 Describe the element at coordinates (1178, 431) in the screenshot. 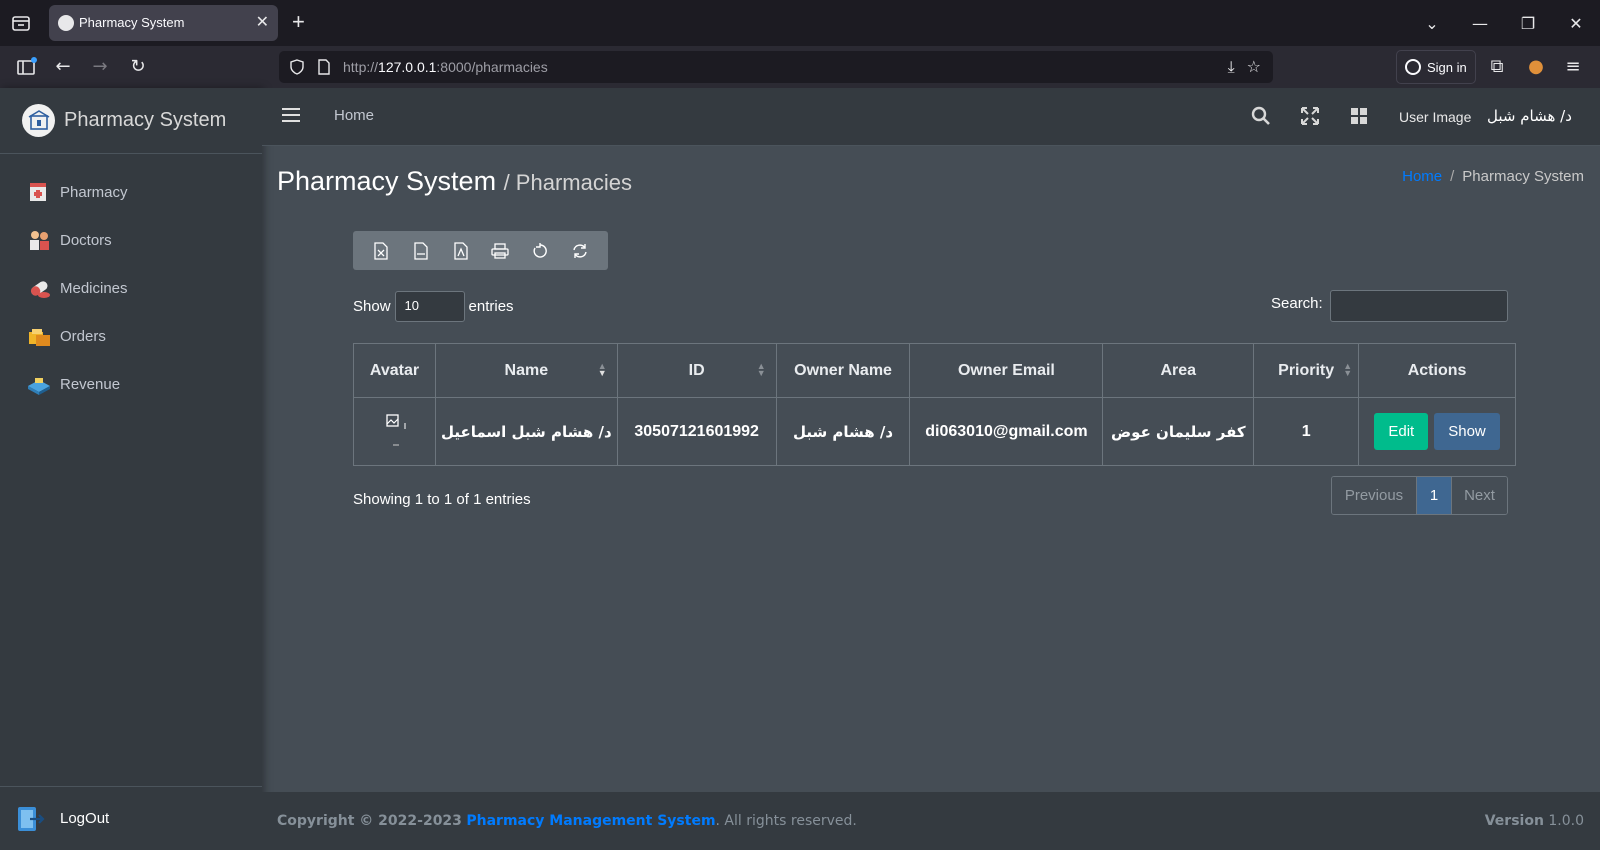

I see `area-cell: كفر سليمان عوض` at that location.